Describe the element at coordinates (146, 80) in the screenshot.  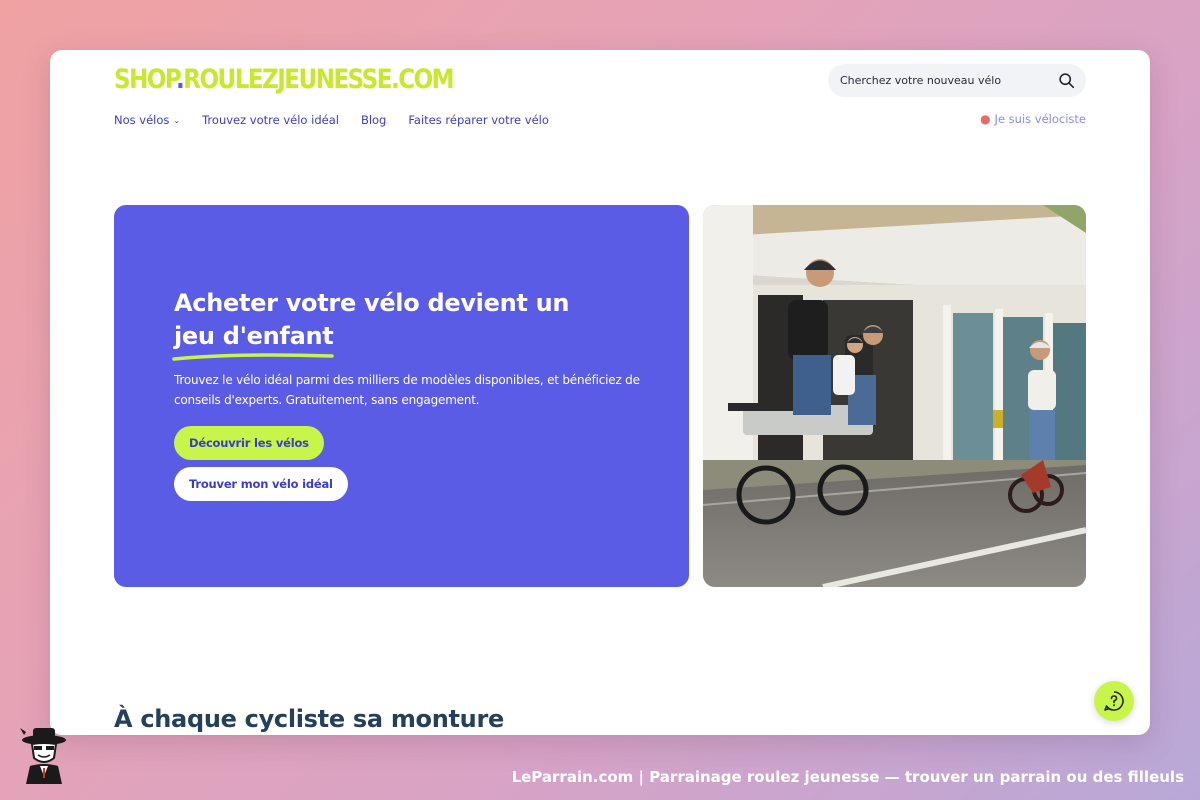
I see `logo-text-shop: SHOP` at that location.